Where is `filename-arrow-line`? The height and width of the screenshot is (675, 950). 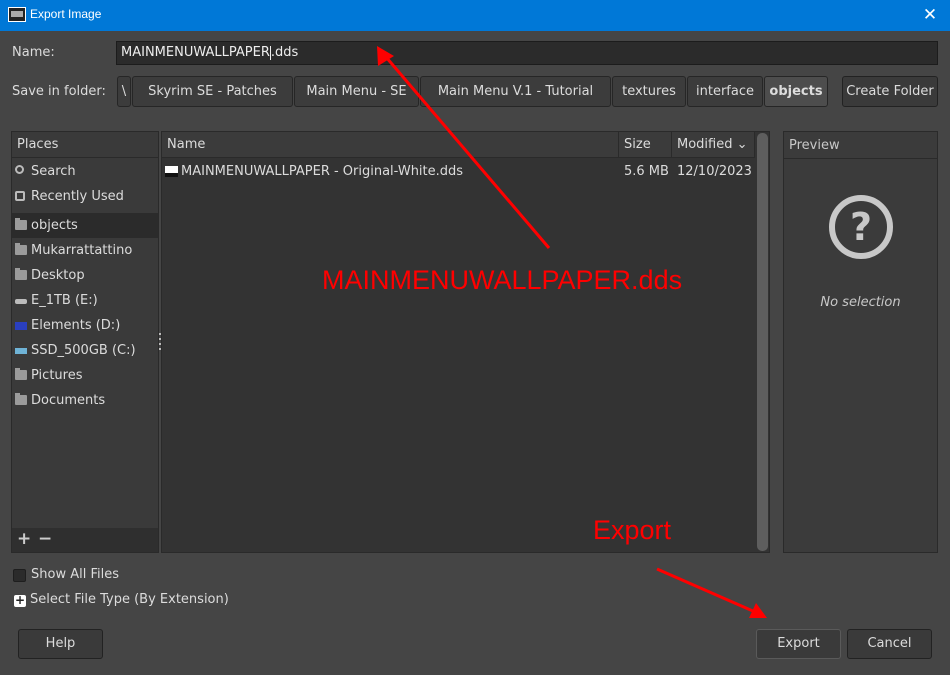 filename-arrow-line is located at coordinates (464, 149).